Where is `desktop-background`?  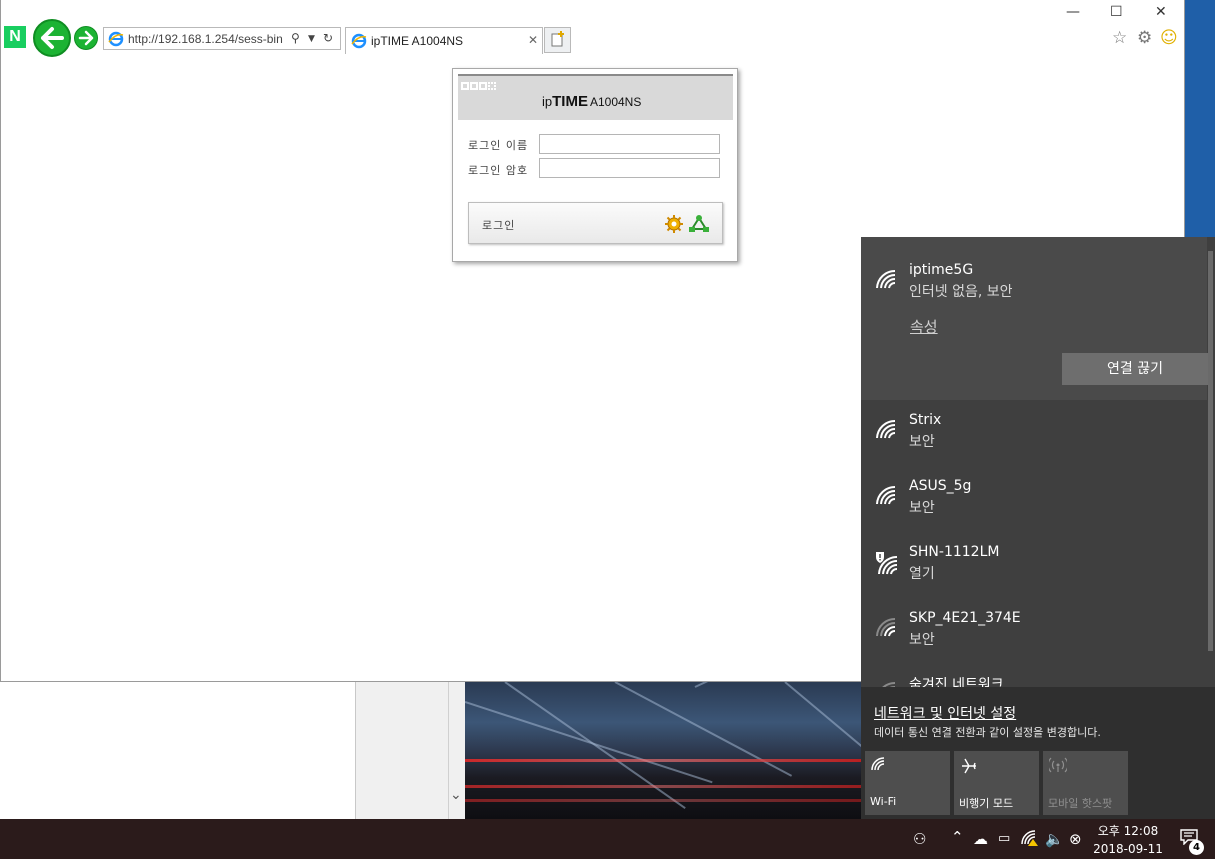
desktop-background is located at coordinates (1200, 120).